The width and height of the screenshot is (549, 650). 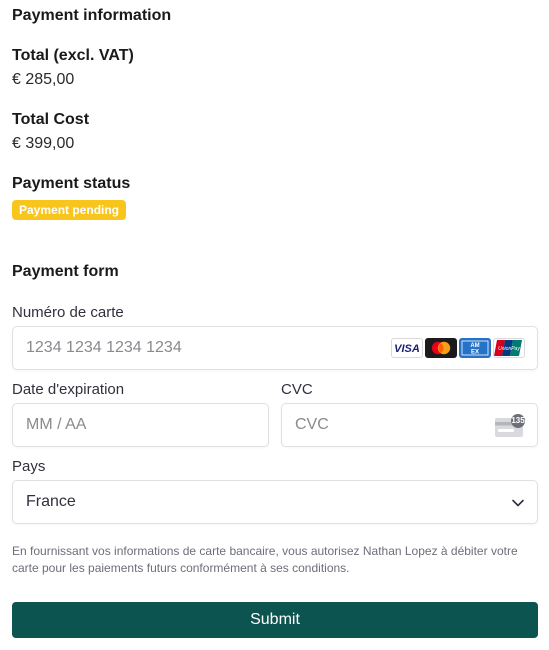 I want to click on total-cost-value: € 399,00, so click(x=43, y=143).